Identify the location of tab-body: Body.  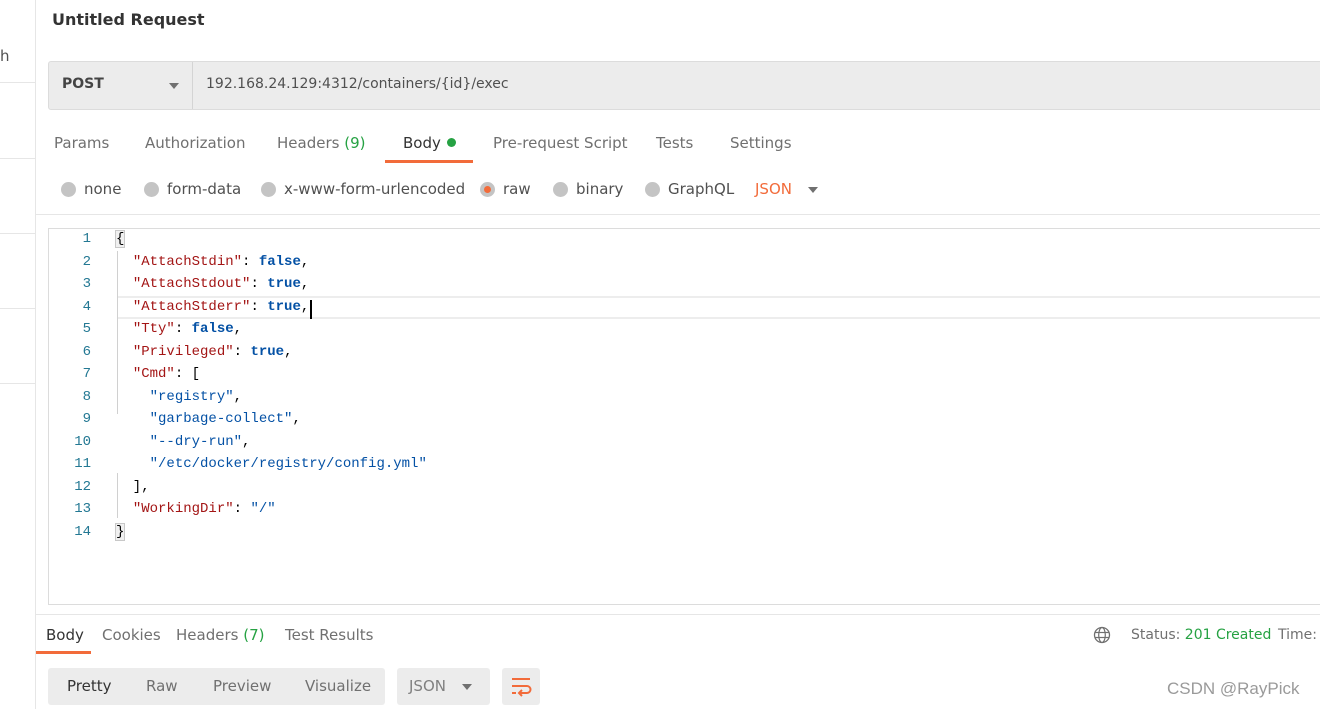
(429, 143).